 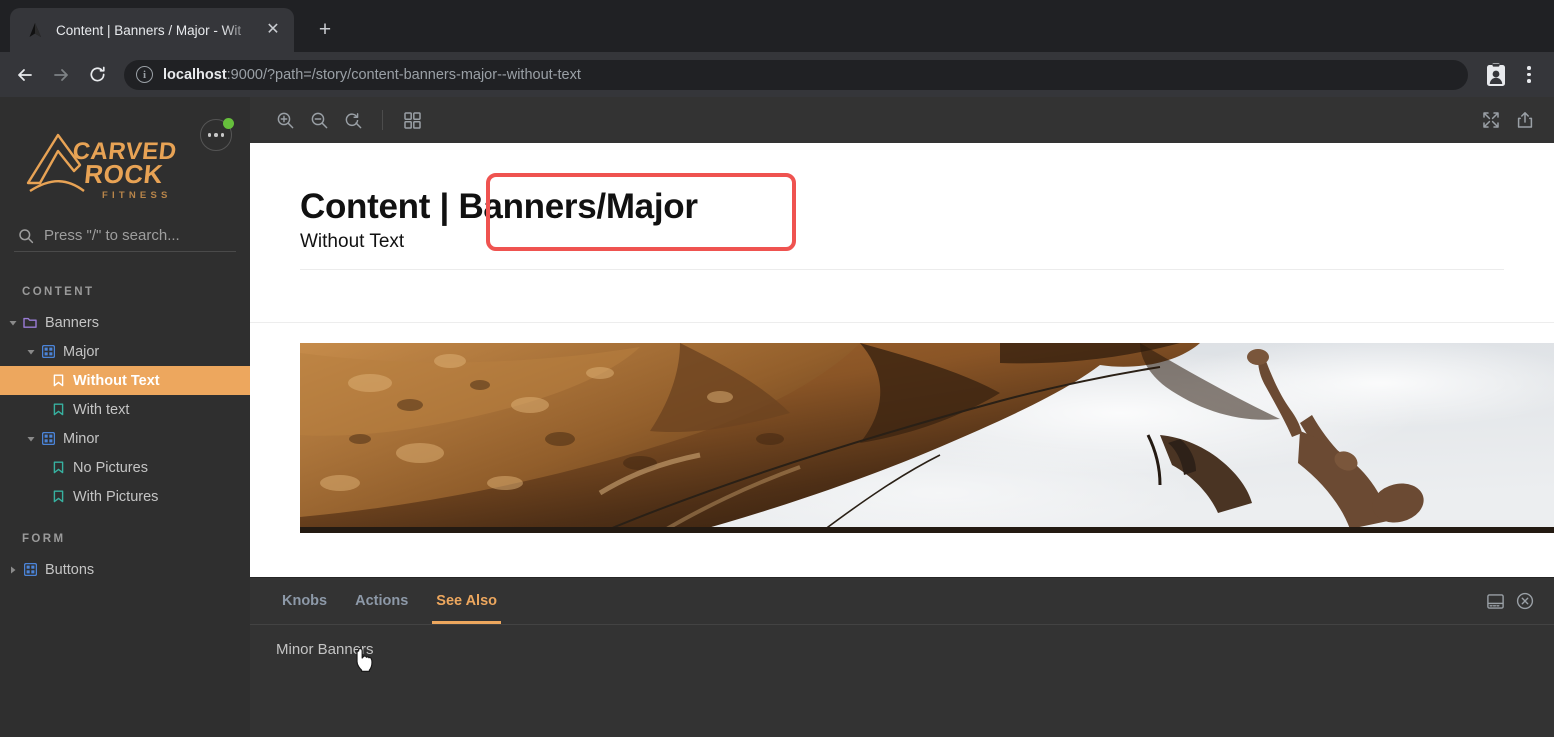 What do you see at coordinates (97, 75) in the screenshot?
I see `reload-icon` at bounding box center [97, 75].